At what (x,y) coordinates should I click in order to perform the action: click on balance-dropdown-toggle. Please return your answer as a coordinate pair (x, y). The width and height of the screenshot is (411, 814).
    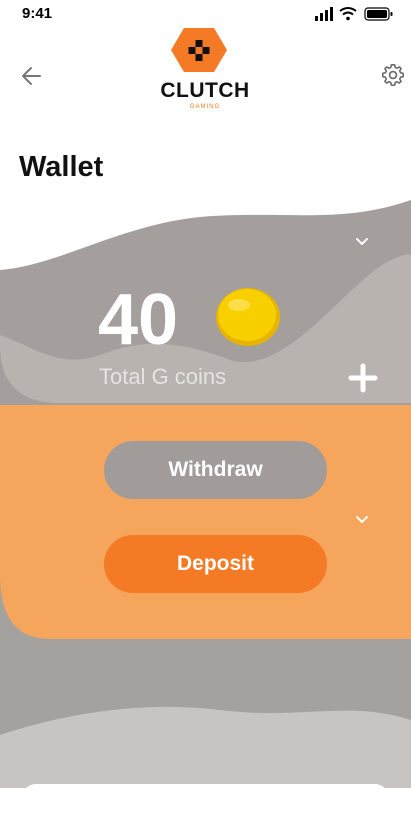
    Looking at the image, I should click on (362, 241).